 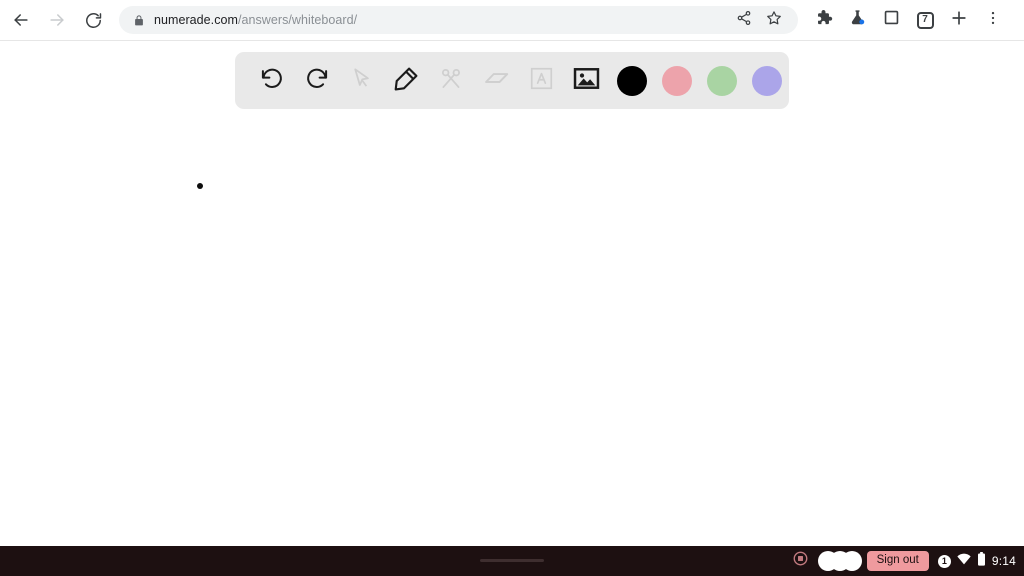 I want to click on tab-count-badge: 7, so click(x=925, y=20).